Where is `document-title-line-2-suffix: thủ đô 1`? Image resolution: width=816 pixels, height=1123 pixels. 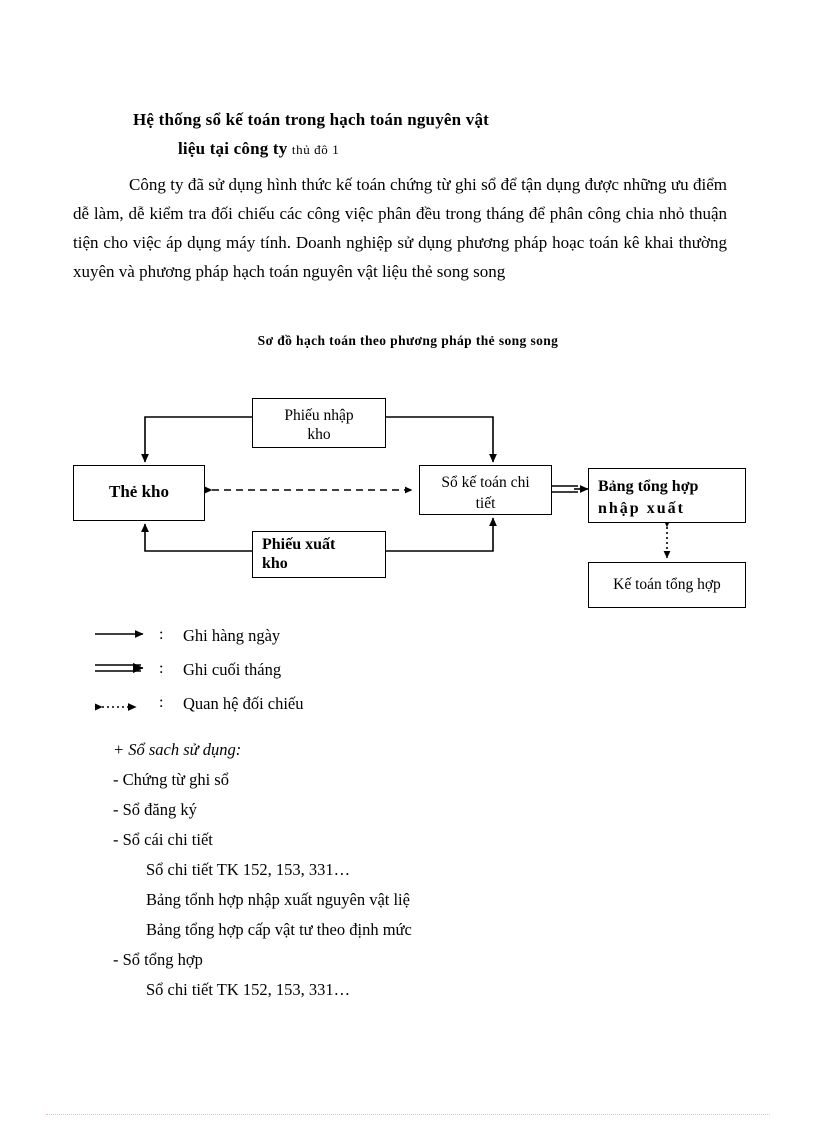
document-title-line-2-suffix: thủ đô 1 is located at coordinates (315, 149).